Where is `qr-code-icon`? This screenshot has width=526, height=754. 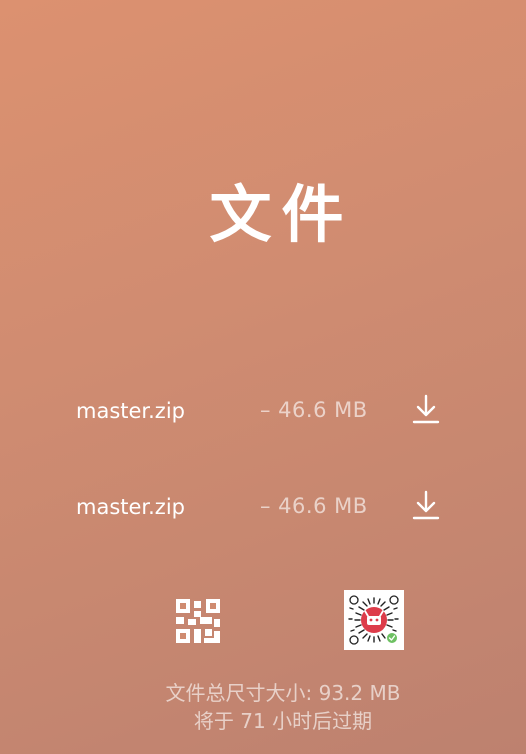
qr-code-icon is located at coordinates (198, 621).